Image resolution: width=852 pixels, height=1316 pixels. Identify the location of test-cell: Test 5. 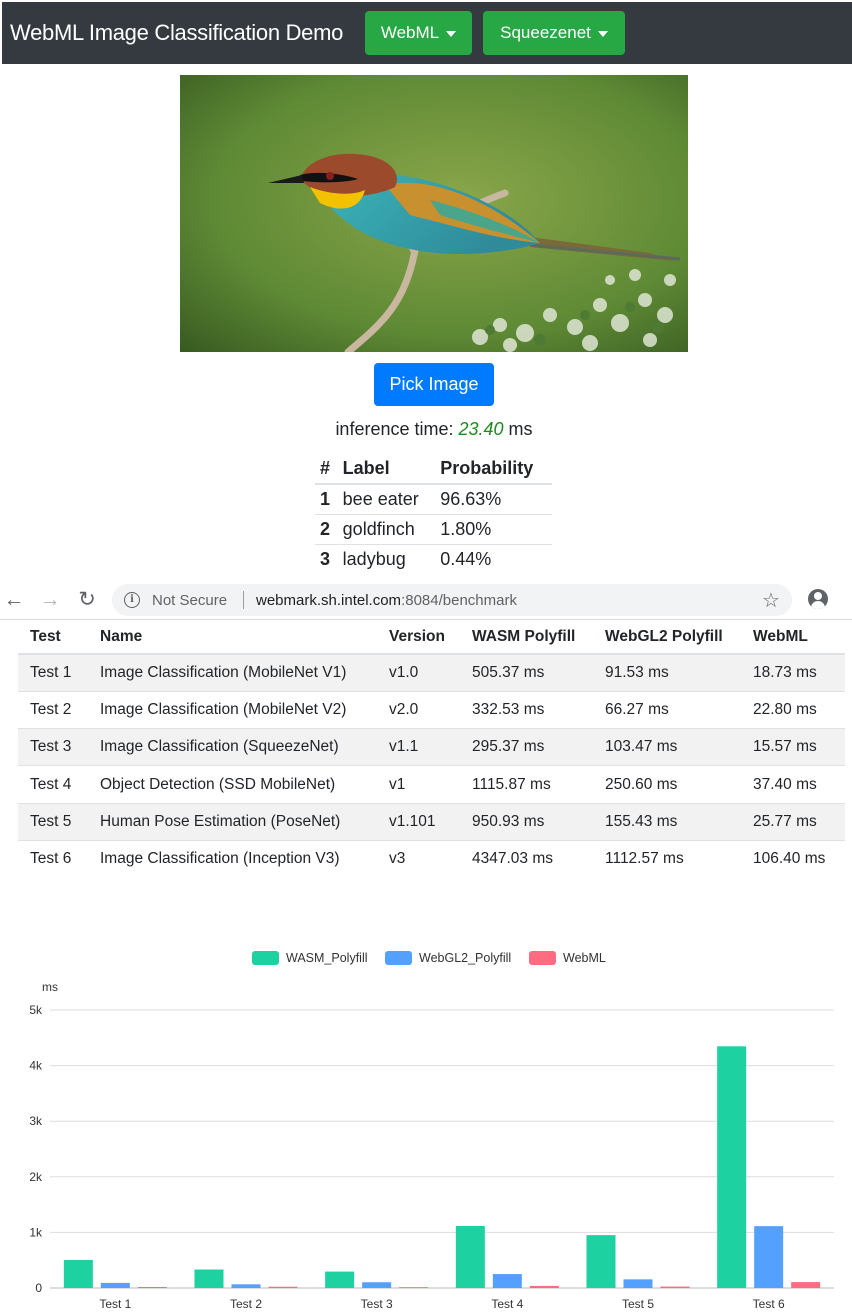
(53, 821).